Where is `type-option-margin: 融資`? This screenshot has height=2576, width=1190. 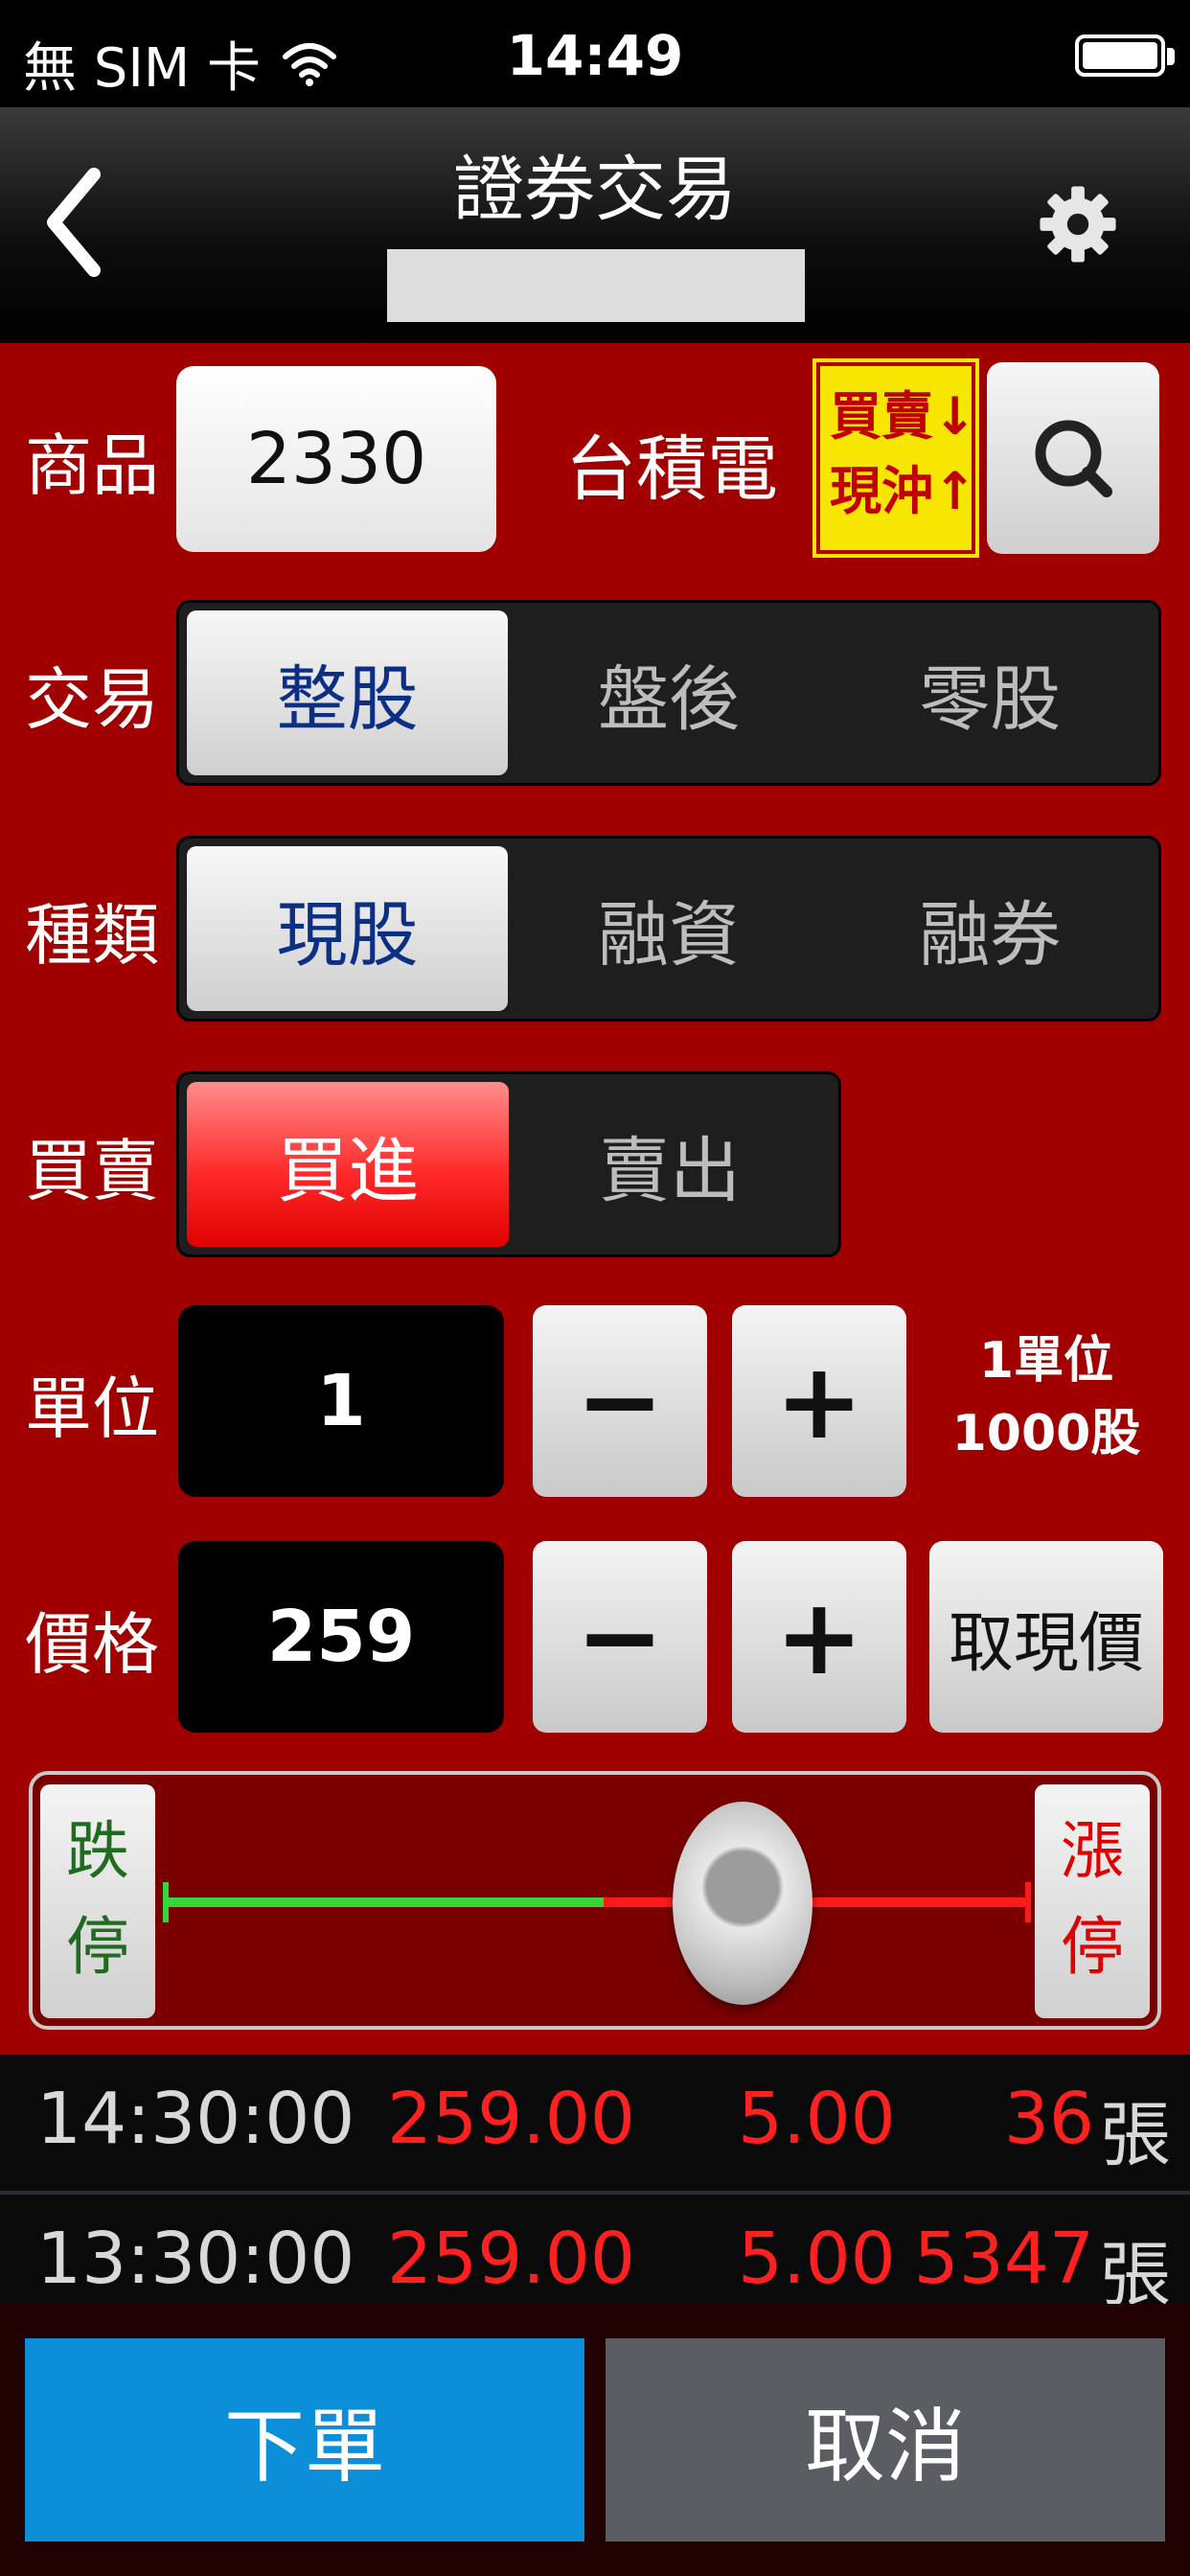 type-option-margin: 融資 is located at coordinates (669, 928).